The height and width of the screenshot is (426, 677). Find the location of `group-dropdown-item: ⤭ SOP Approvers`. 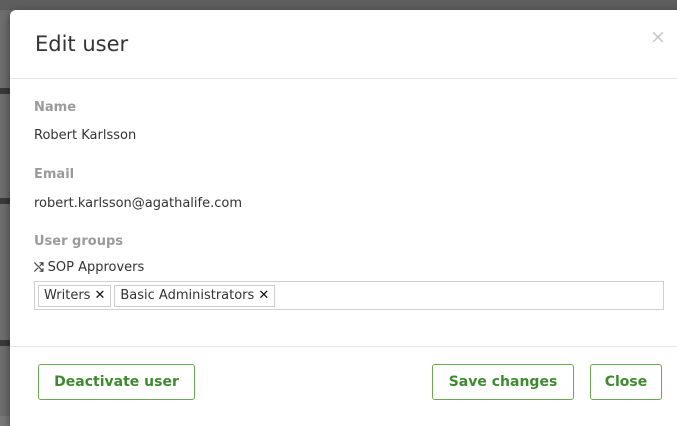

group-dropdown-item: ⤭ SOP Approvers is located at coordinates (89, 267).